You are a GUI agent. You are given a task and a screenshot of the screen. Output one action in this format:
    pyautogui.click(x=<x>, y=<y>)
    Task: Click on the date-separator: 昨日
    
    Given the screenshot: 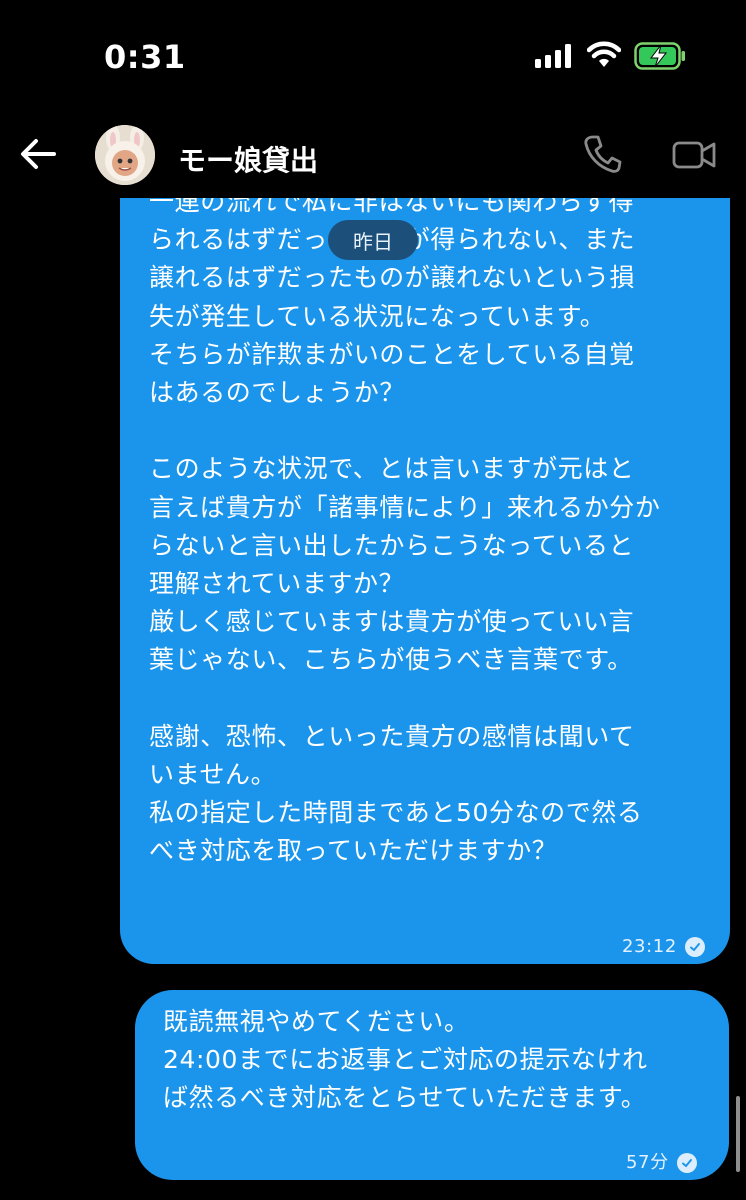 What is the action you would take?
    pyautogui.click(x=373, y=240)
    